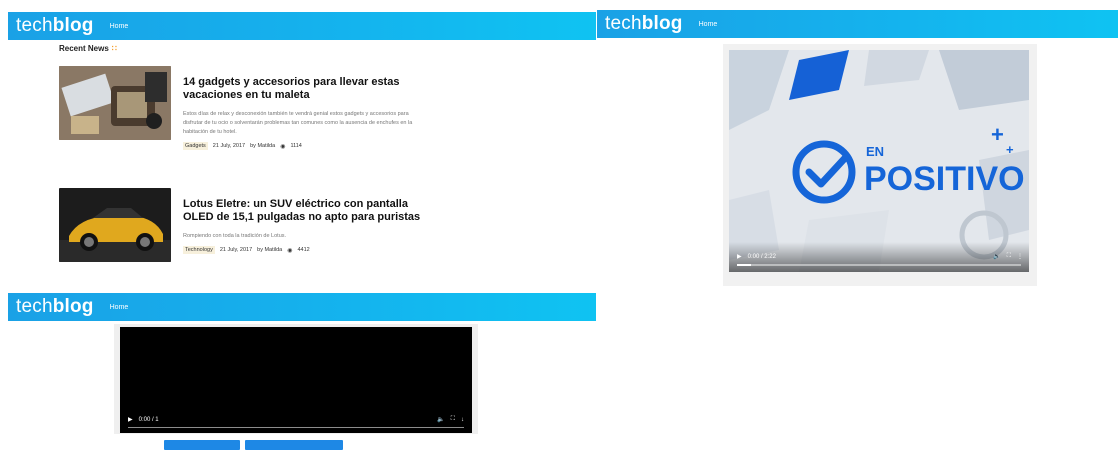  I want to click on video-progress-played, so click(744, 265).